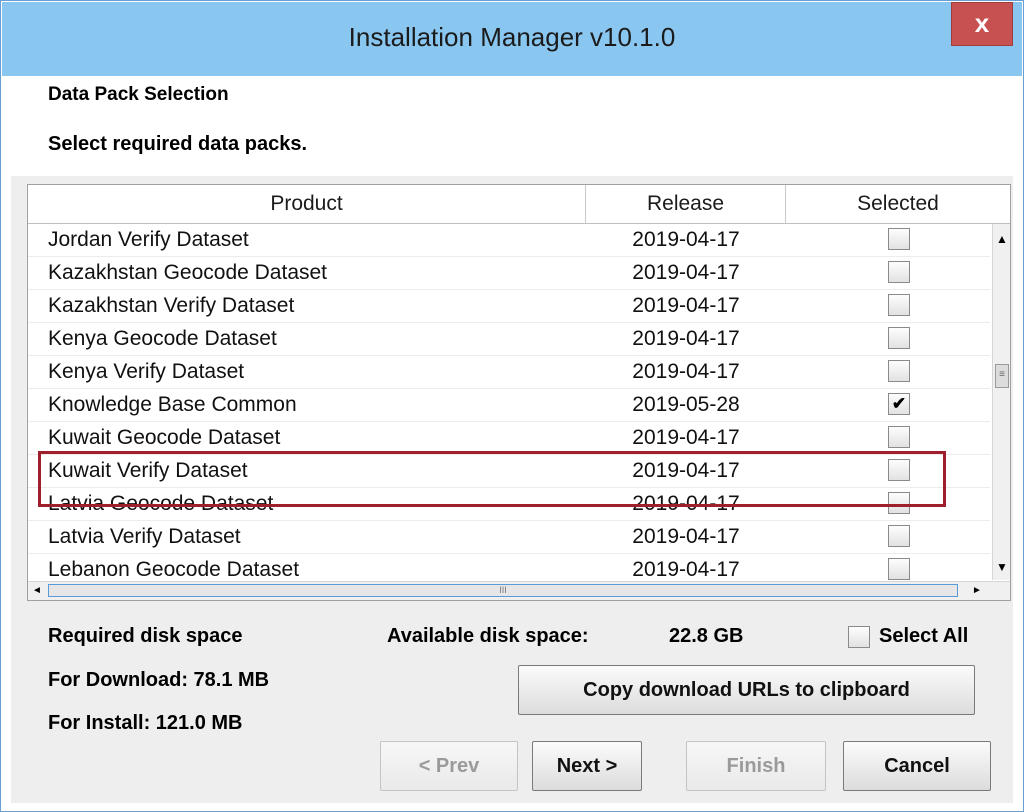  What do you see at coordinates (174, 569) in the screenshot?
I see `product-cell: Lebanon Geocode Dataset` at bounding box center [174, 569].